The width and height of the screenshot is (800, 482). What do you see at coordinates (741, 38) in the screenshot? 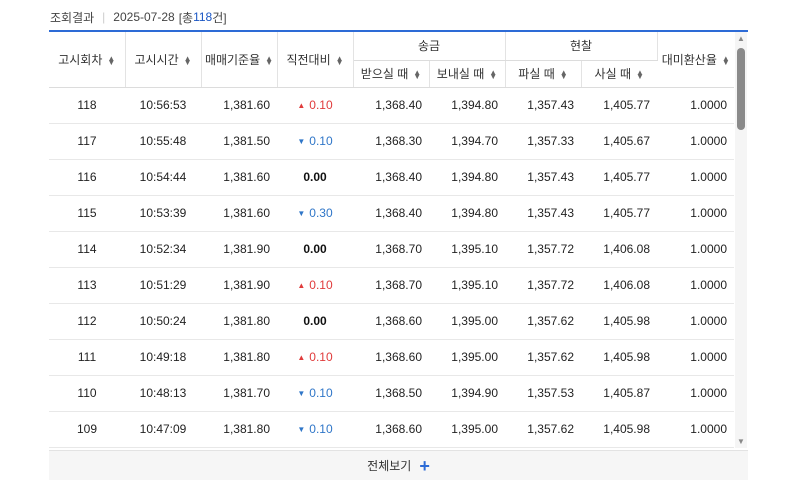
I see `scroll-up-arrow-icon: ▲` at bounding box center [741, 38].